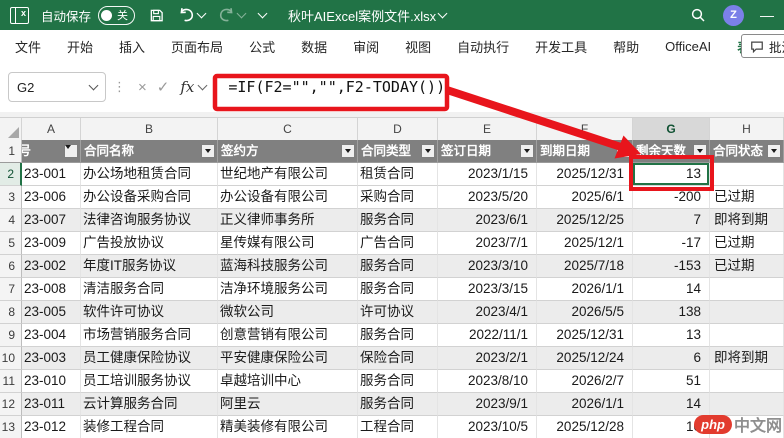  What do you see at coordinates (11, 404) in the screenshot?
I see `row-number-12: 12` at bounding box center [11, 404].